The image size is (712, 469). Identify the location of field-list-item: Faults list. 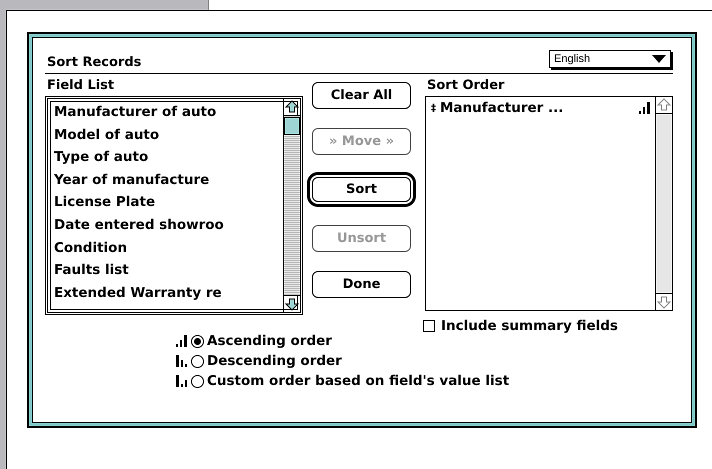
(168, 270).